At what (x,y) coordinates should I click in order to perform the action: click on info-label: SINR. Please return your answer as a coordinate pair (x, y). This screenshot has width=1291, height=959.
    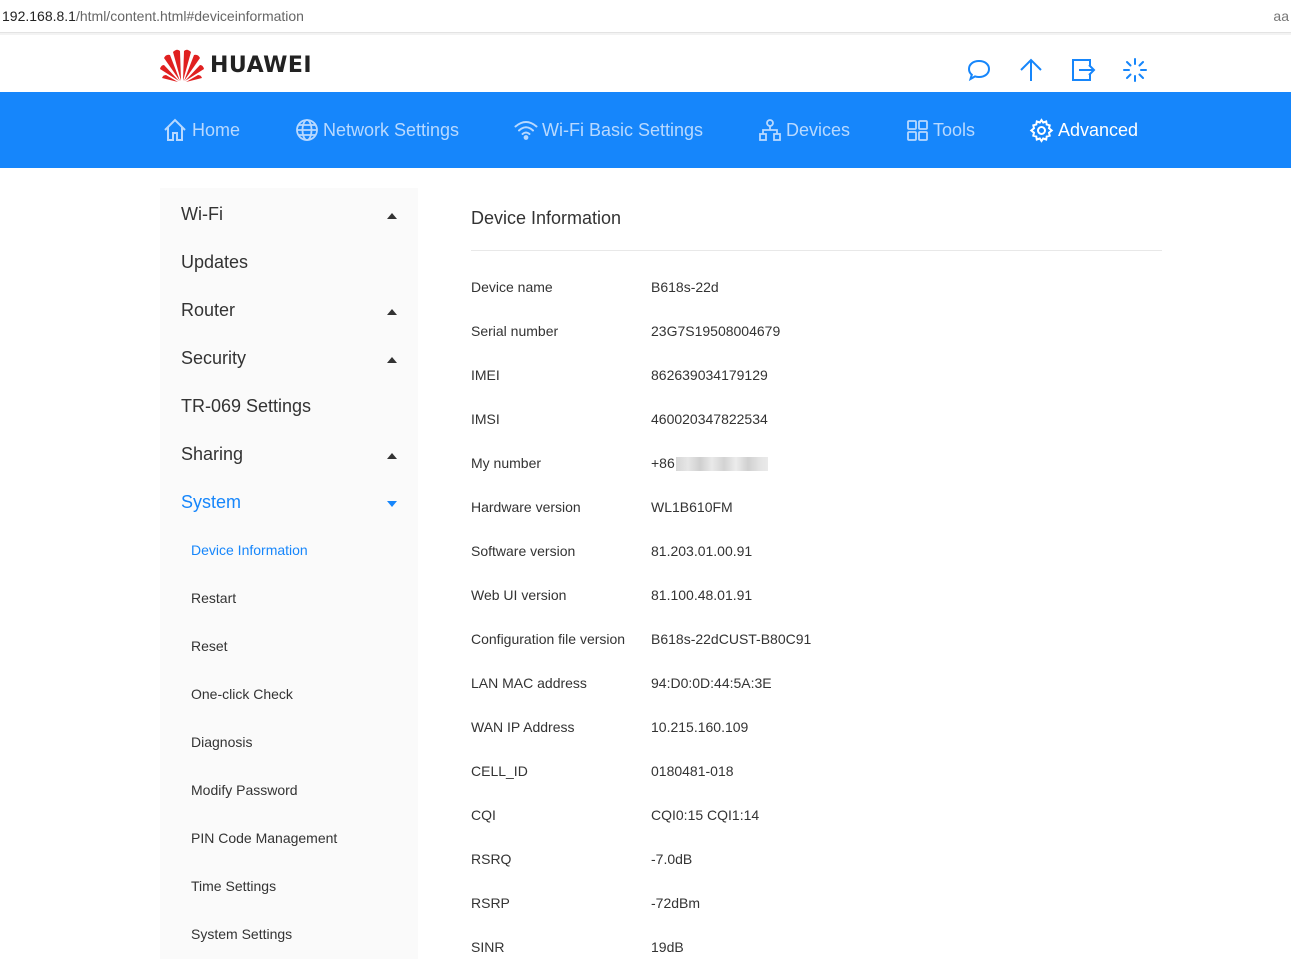
    Looking at the image, I should click on (488, 947).